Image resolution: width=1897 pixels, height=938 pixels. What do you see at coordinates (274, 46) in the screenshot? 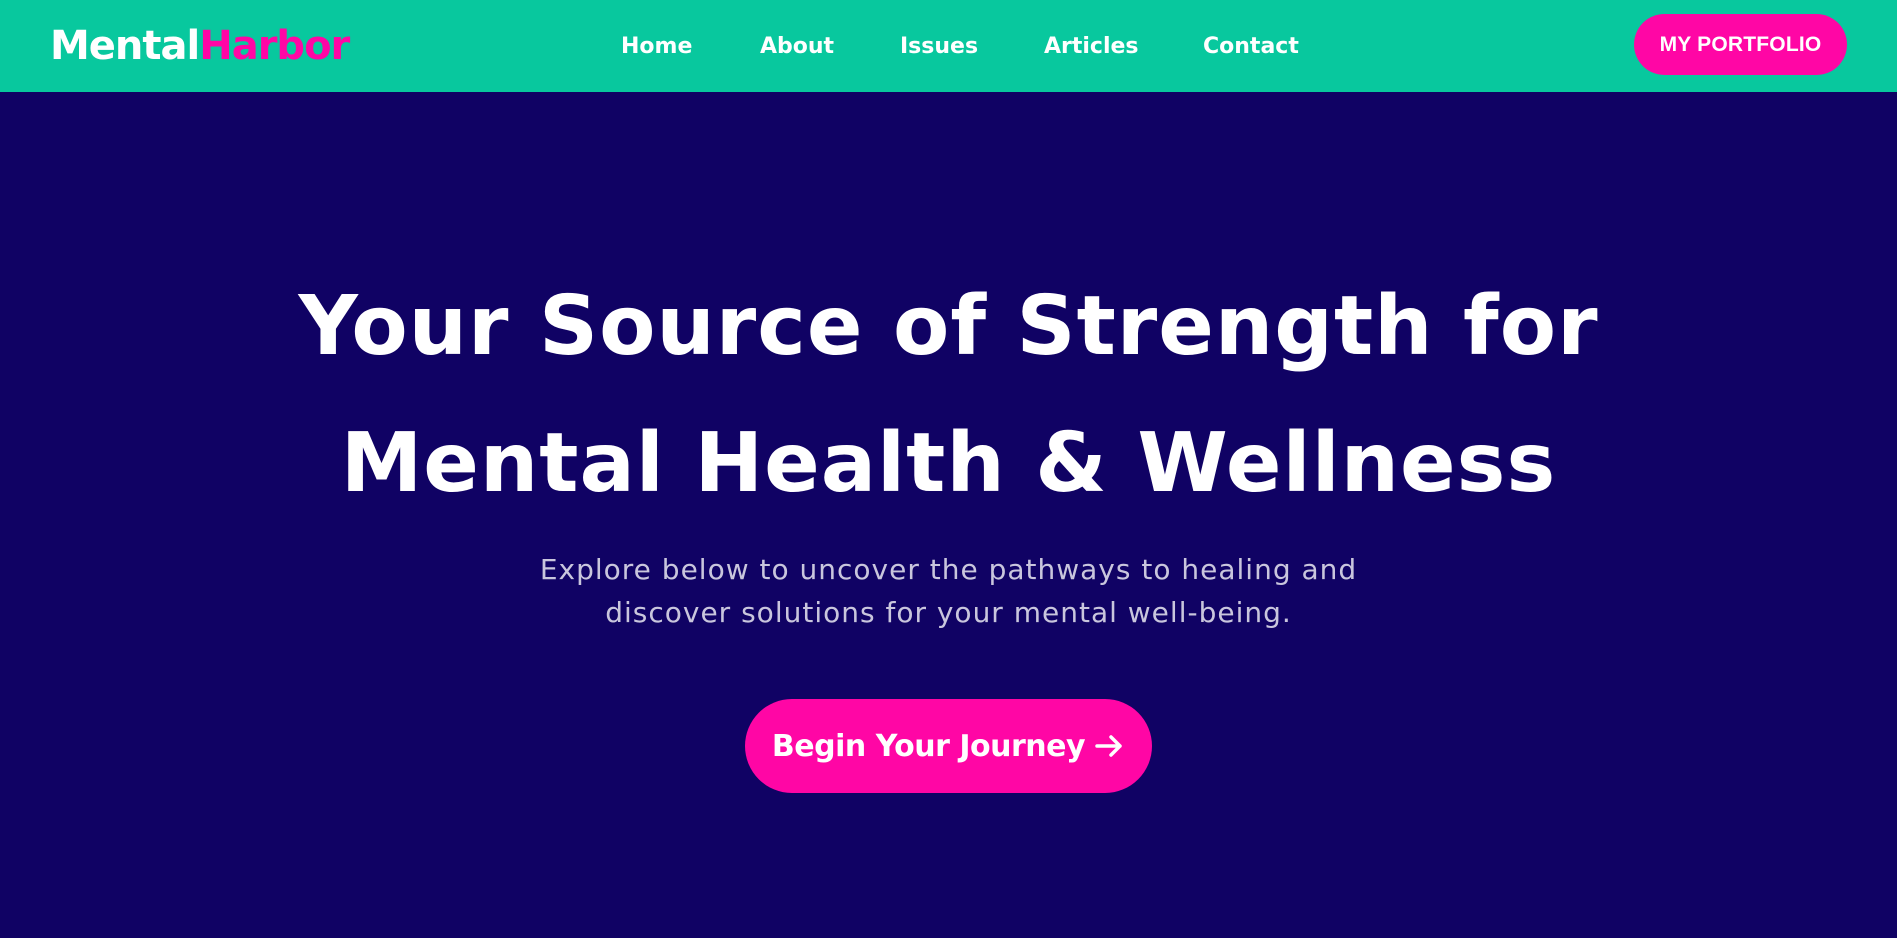
I see `logo-text-harbor: Harbor` at bounding box center [274, 46].